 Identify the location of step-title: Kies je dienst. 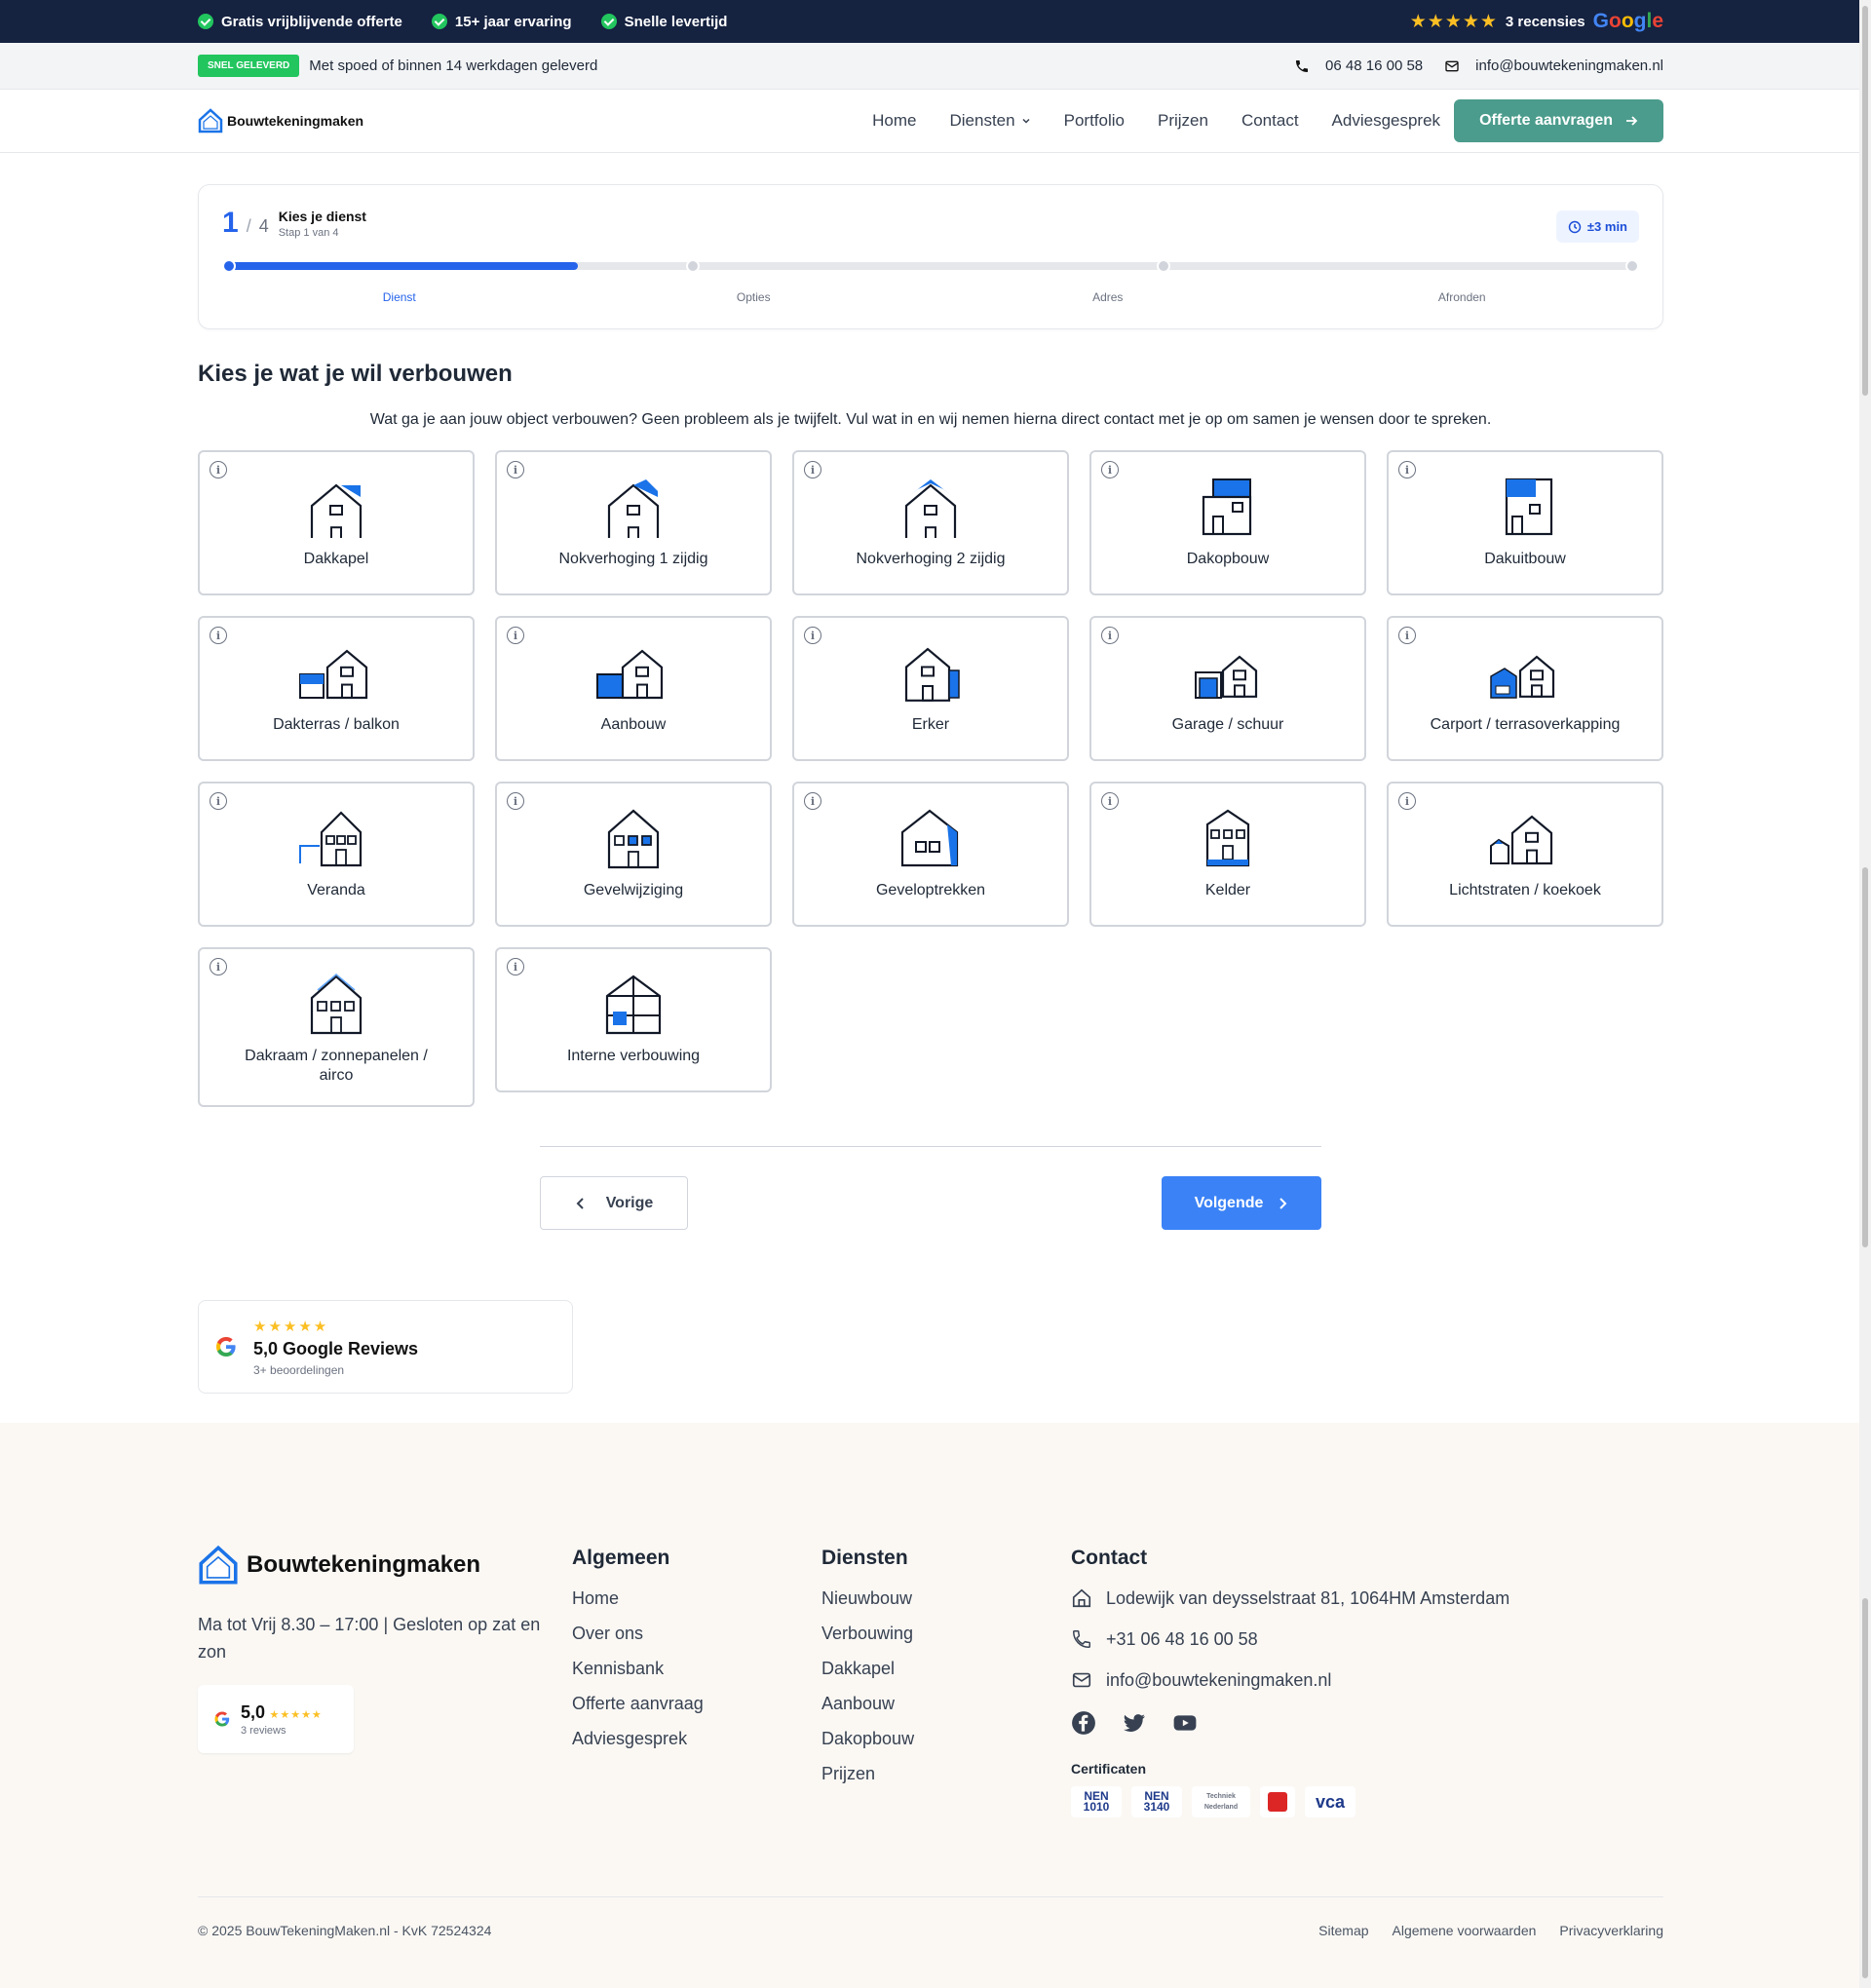
(322, 216).